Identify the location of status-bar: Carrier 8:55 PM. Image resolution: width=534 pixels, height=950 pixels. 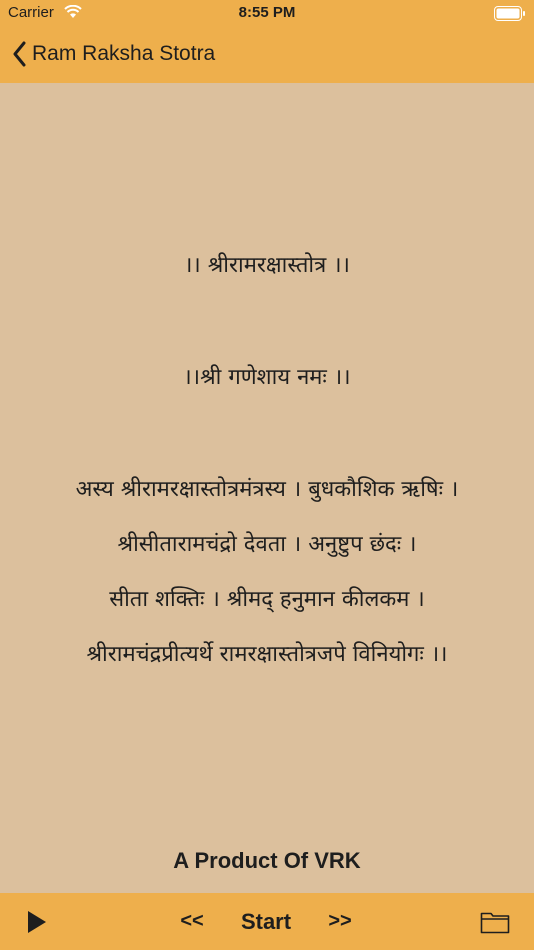
(267, 14).